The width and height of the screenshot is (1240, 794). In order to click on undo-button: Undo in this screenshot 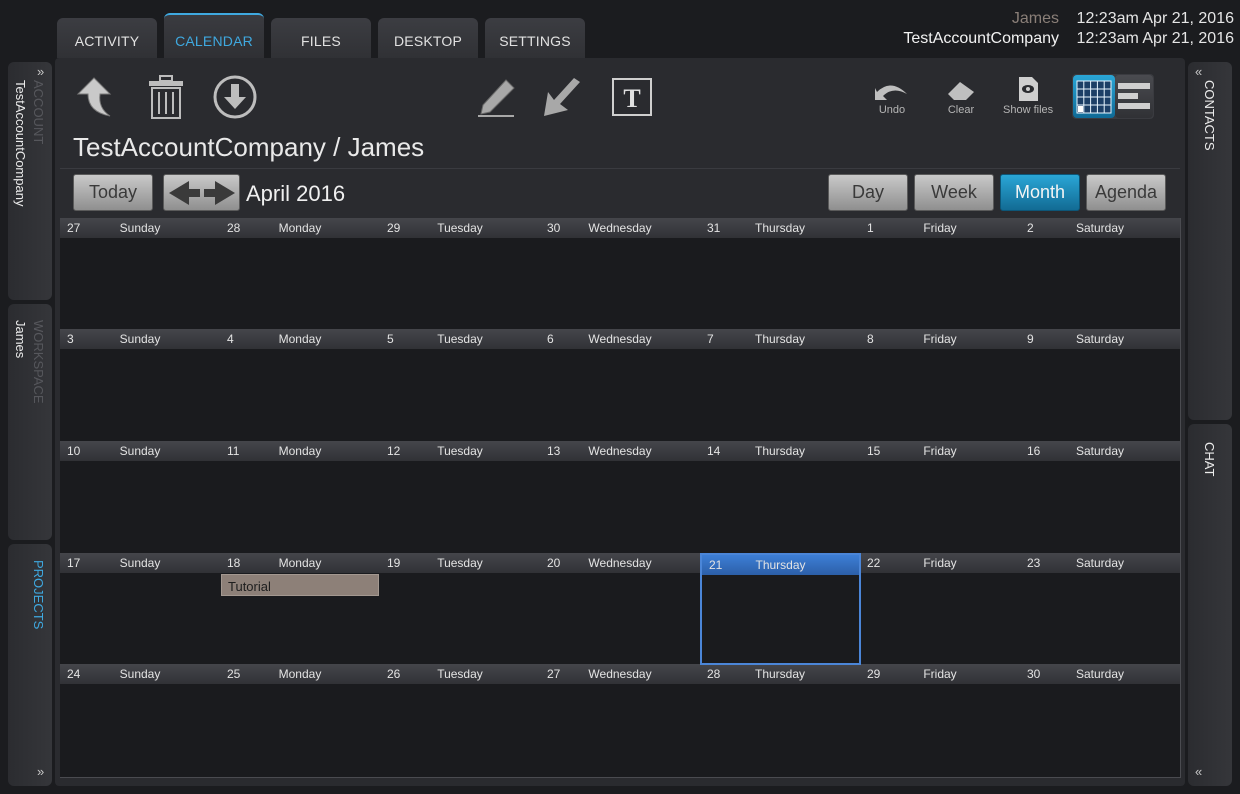, I will do `click(892, 98)`.